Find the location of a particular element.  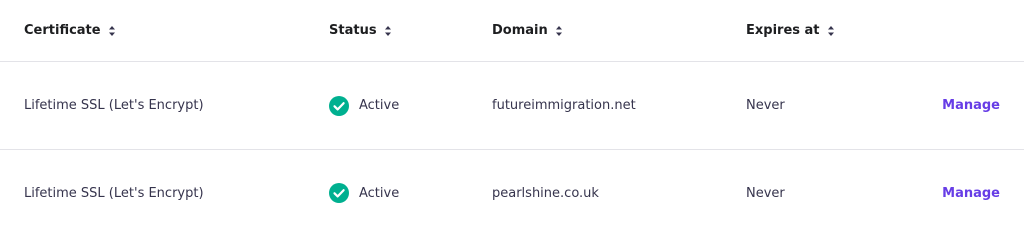

column-header-label: Status is located at coordinates (353, 30).